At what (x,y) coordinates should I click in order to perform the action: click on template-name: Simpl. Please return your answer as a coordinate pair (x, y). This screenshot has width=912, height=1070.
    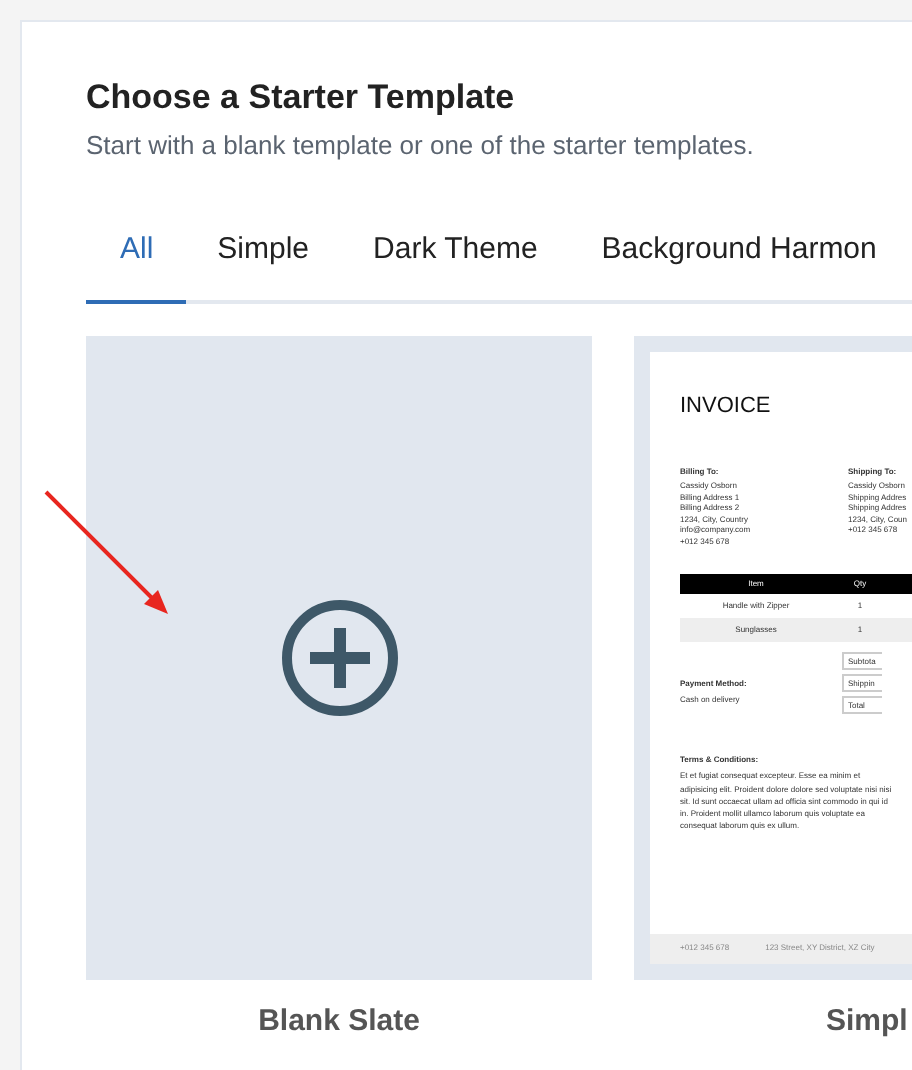
    Looking at the image, I should click on (866, 1021).